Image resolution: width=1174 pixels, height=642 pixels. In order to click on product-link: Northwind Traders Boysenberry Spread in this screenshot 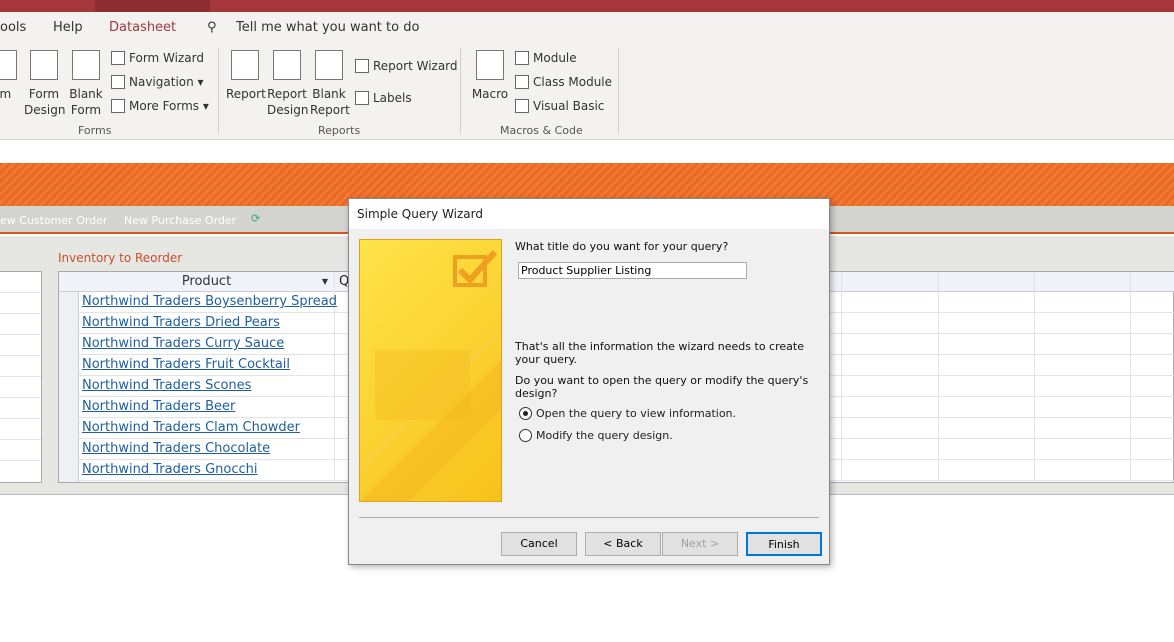, I will do `click(209, 301)`.